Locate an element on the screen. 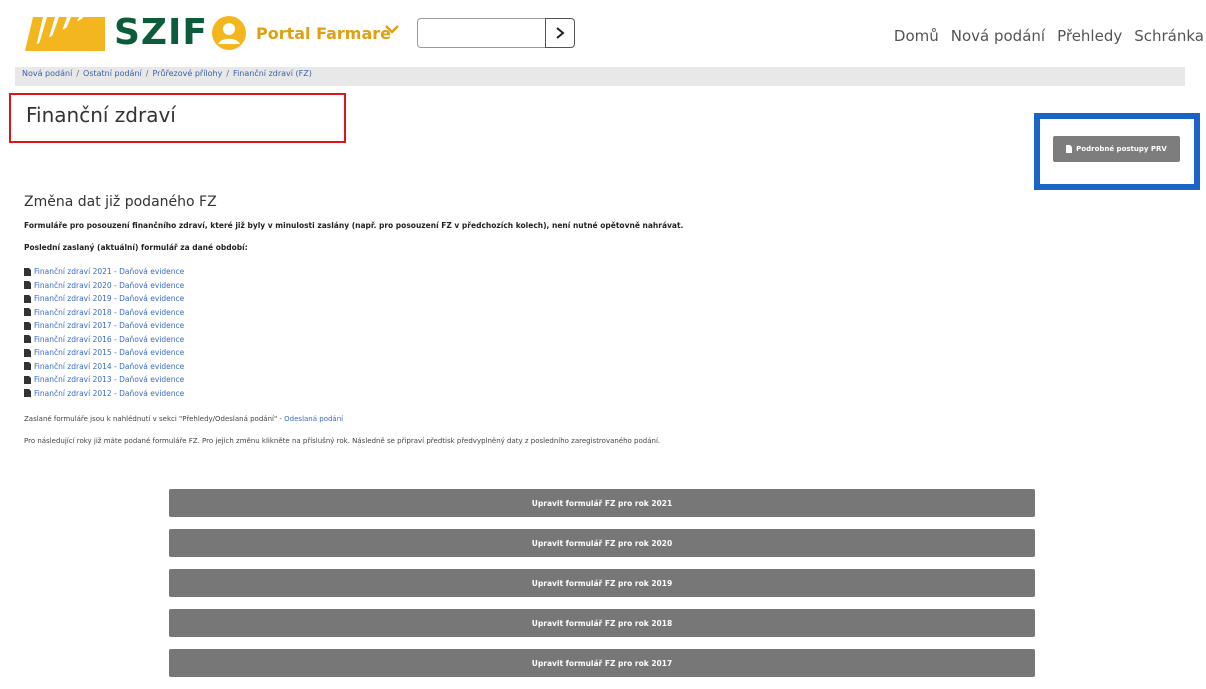  prv-procedures-button: Podrobné postupy PRV is located at coordinates (1116, 149).